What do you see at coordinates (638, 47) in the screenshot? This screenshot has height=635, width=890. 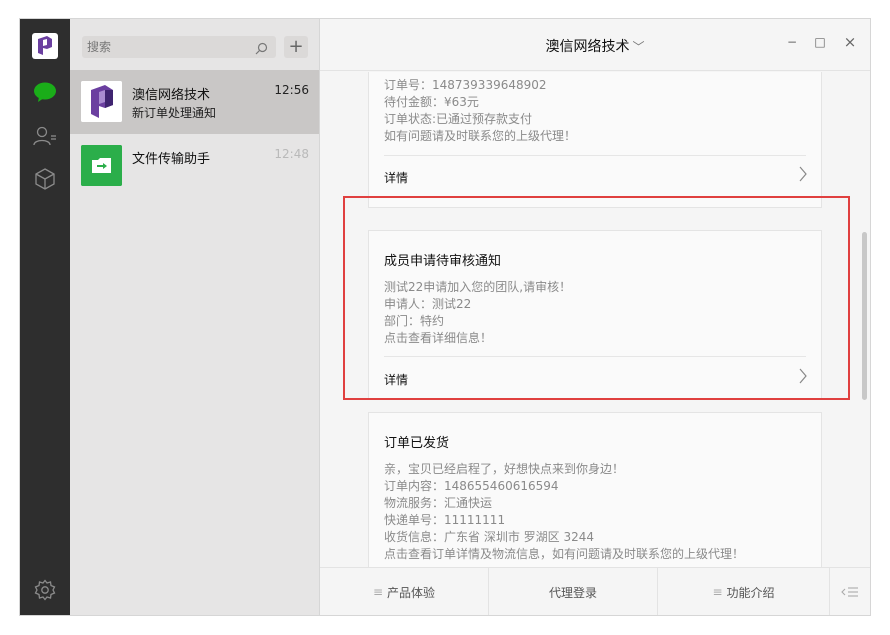 I see `chevron-down-icon: ﹀` at bounding box center [638, 47].